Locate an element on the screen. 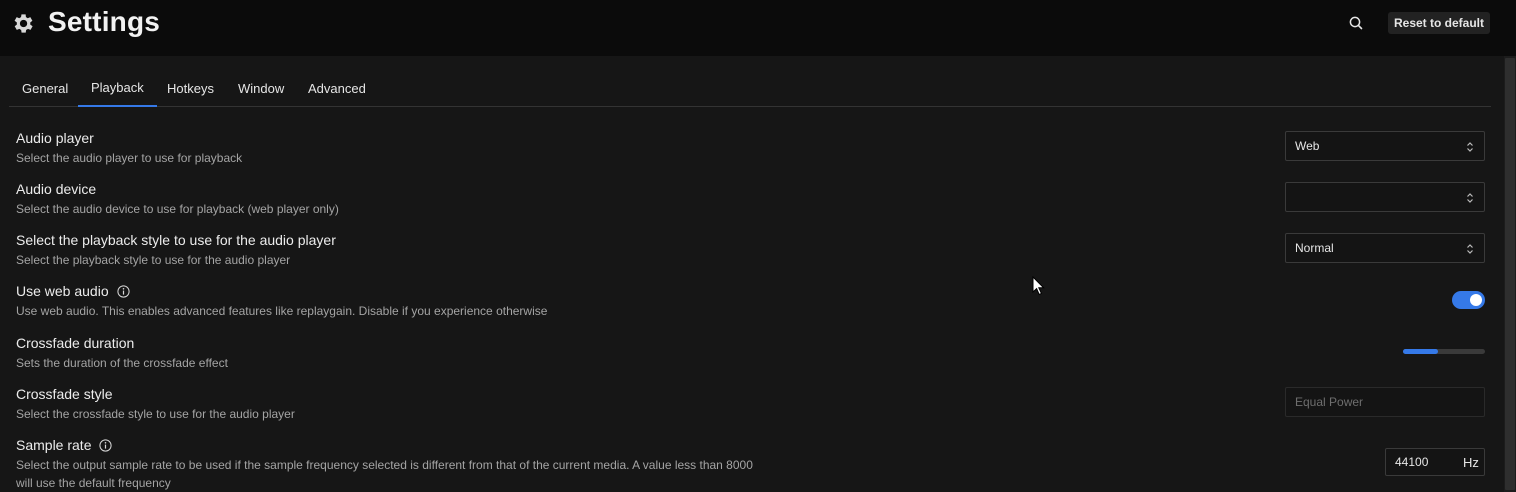 This screenshot has width=1516, height=492. audio-player-select: Web is located at coordinates (1385, 146).